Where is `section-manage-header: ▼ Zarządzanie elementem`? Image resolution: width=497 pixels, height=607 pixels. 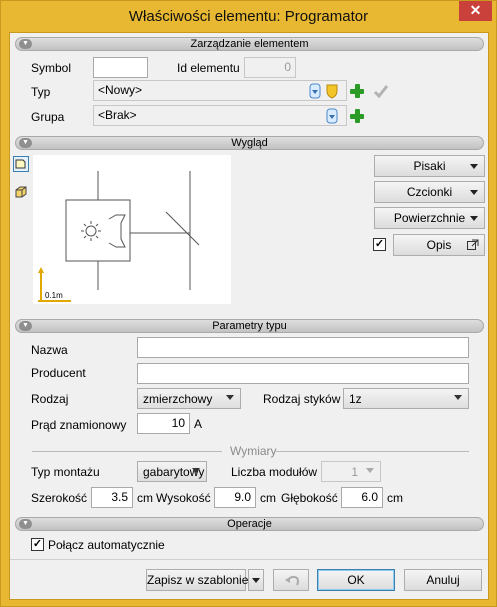
section-manage-header: ▼ Zarządzanie elementem is located at coordinates (249, 44).